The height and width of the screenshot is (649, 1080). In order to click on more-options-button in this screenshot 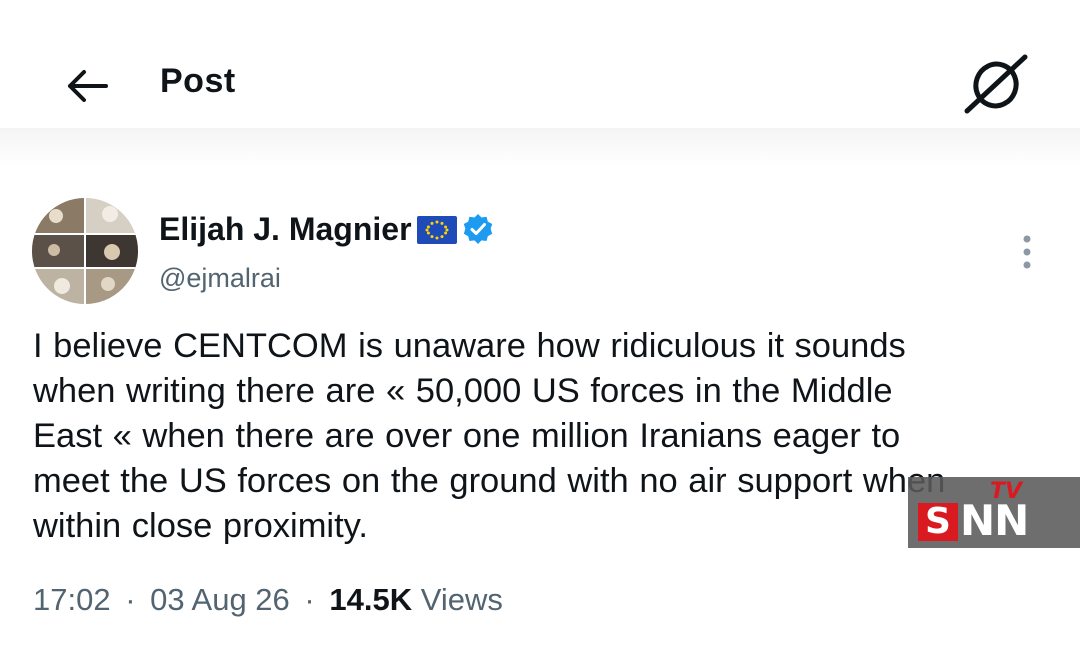, I will do `click(1027, 252)`.